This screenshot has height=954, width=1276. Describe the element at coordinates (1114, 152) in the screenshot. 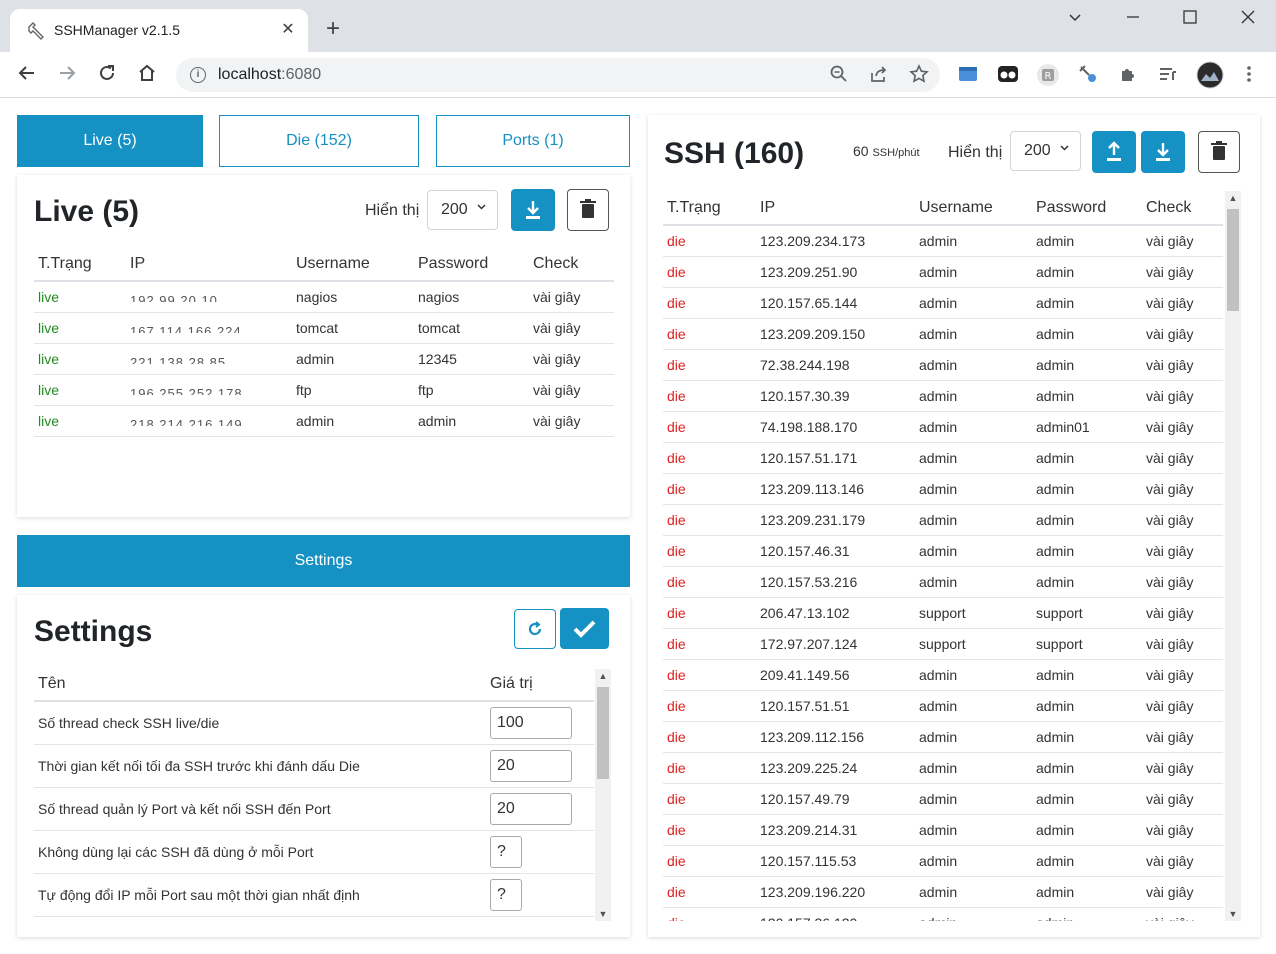

I see `ssh-upload-button` at that location.